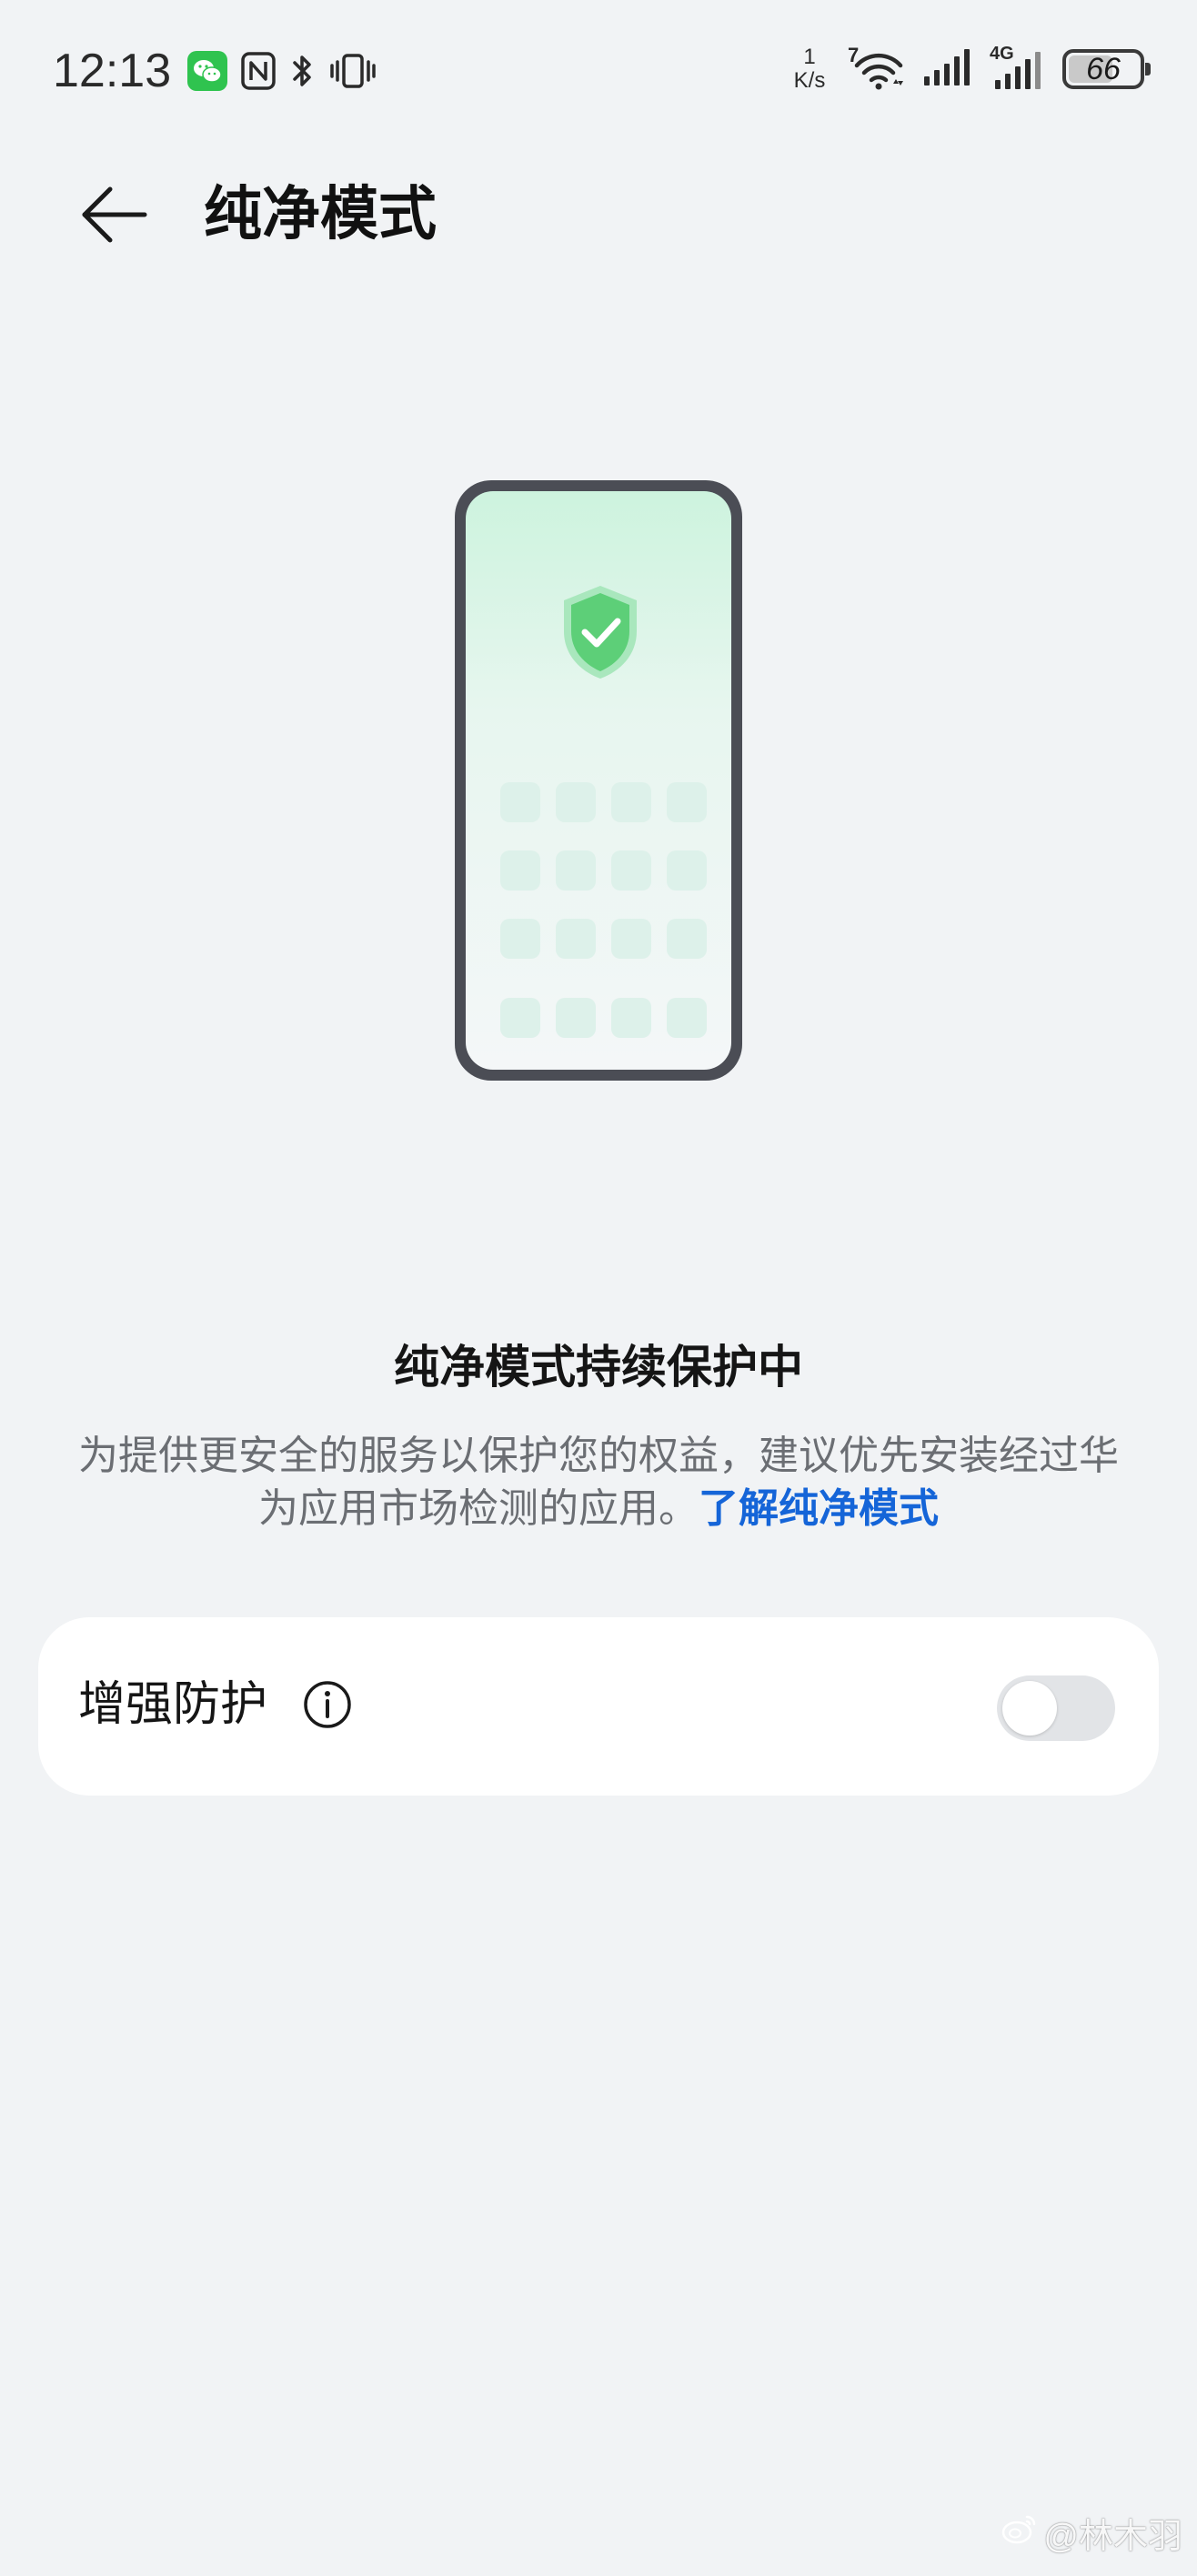 This screenshot has width=1197, height=2576. I want to click on description-text: 为提供更安全的服务以保护您的权益，建议优先安装经过华为应用市场检测的应用。, so click(598, 1482).